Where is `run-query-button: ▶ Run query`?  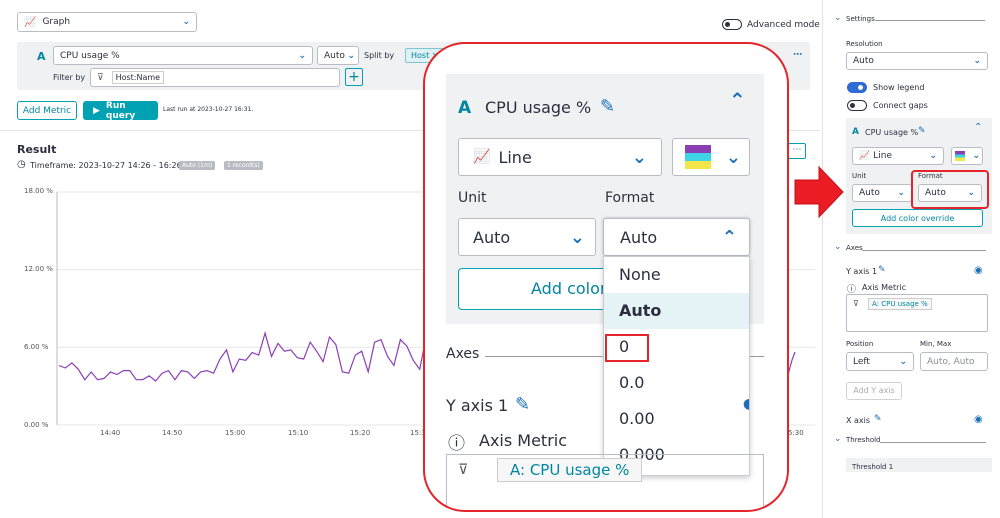
run-query-button: ▶ Run query is located at coordinates (120, 111).